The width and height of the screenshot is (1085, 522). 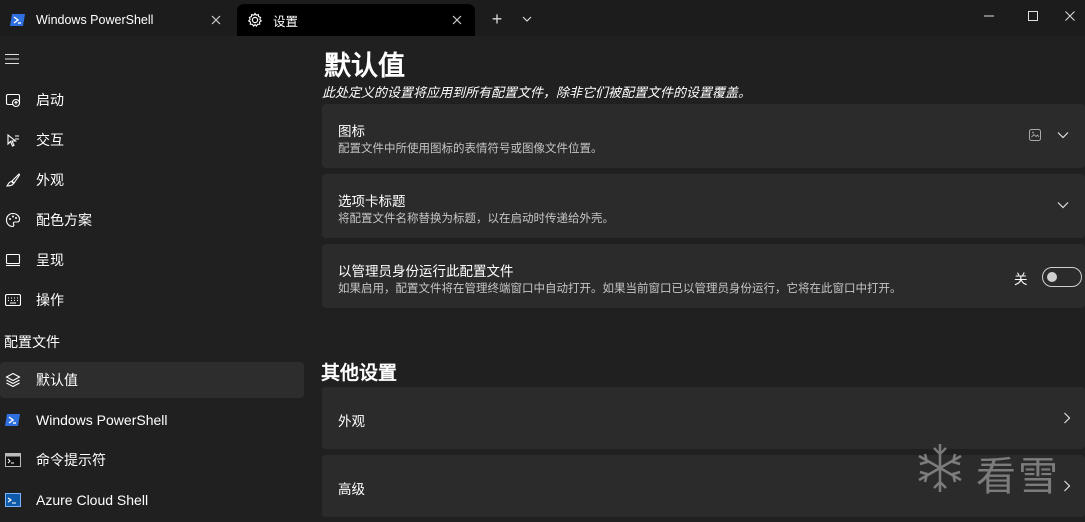 What do you see at coordinates (940, 469) in the screenshot?
I see `snowflake-icon` at bounding box center [940, 469].